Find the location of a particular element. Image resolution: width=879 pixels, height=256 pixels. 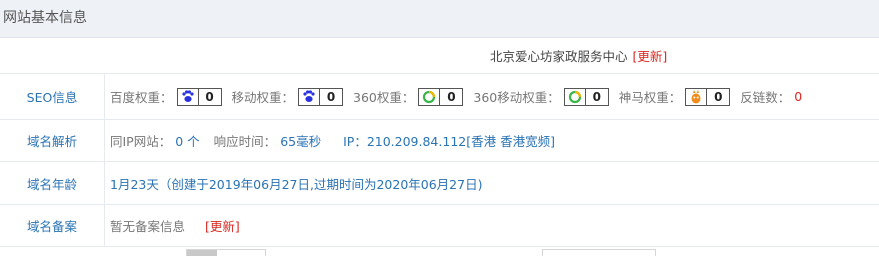

s360-mobile-weight-badge: 0 is located at coordinates (586, 96).